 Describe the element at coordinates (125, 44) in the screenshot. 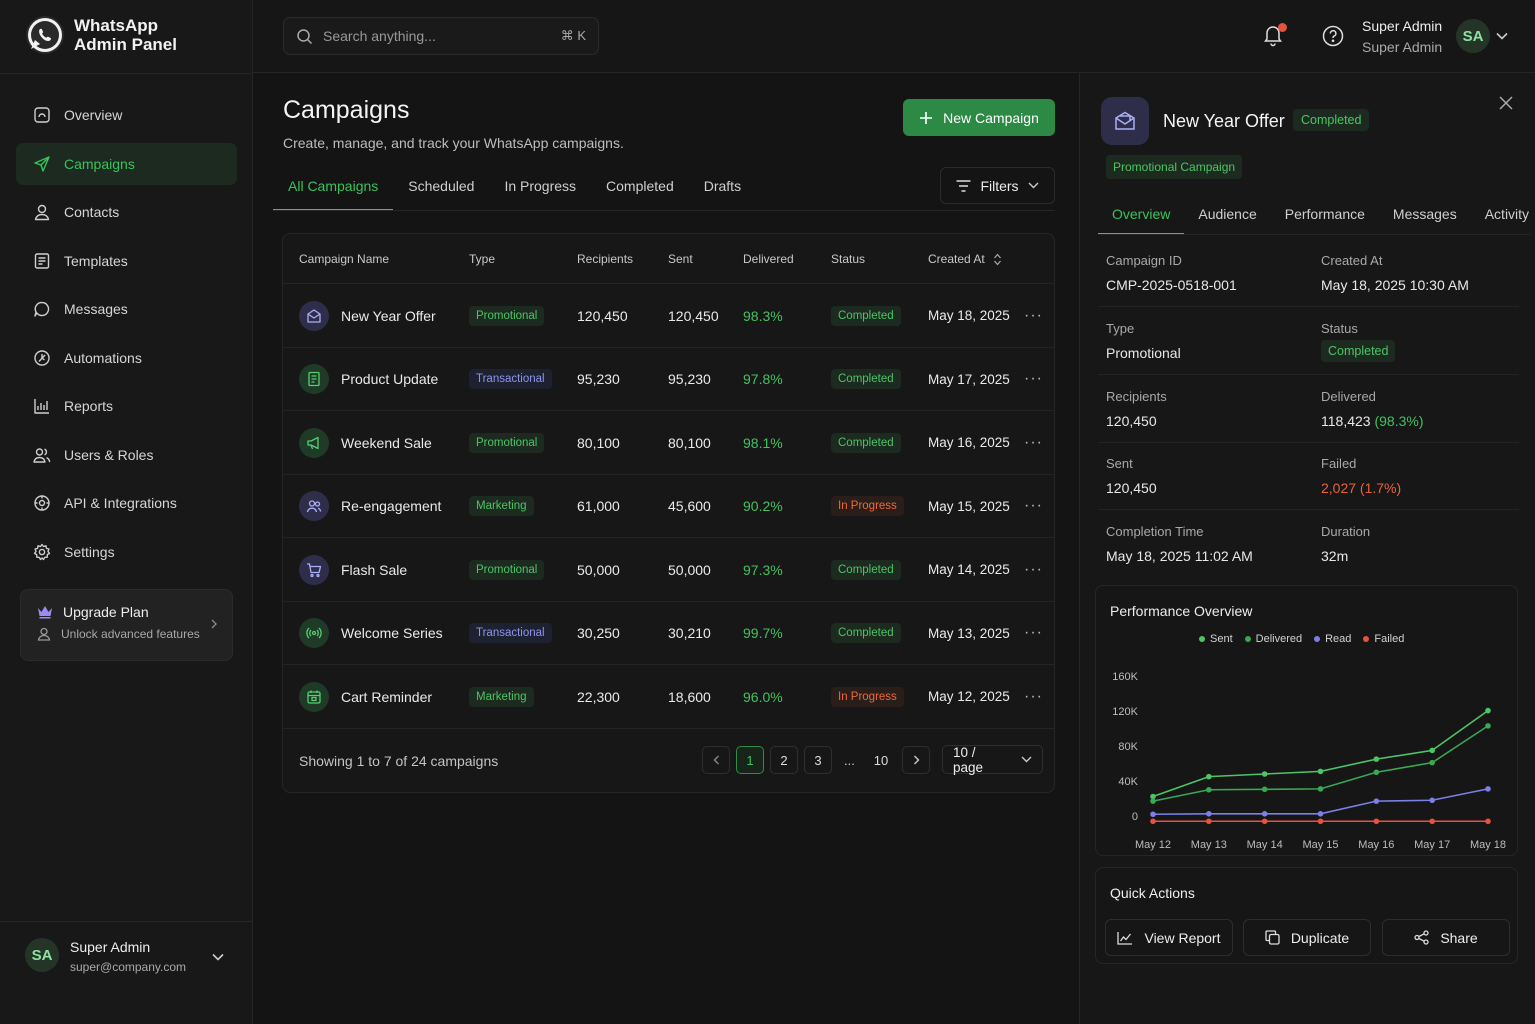

I see `brand-line2: Admin Panel` at that location.